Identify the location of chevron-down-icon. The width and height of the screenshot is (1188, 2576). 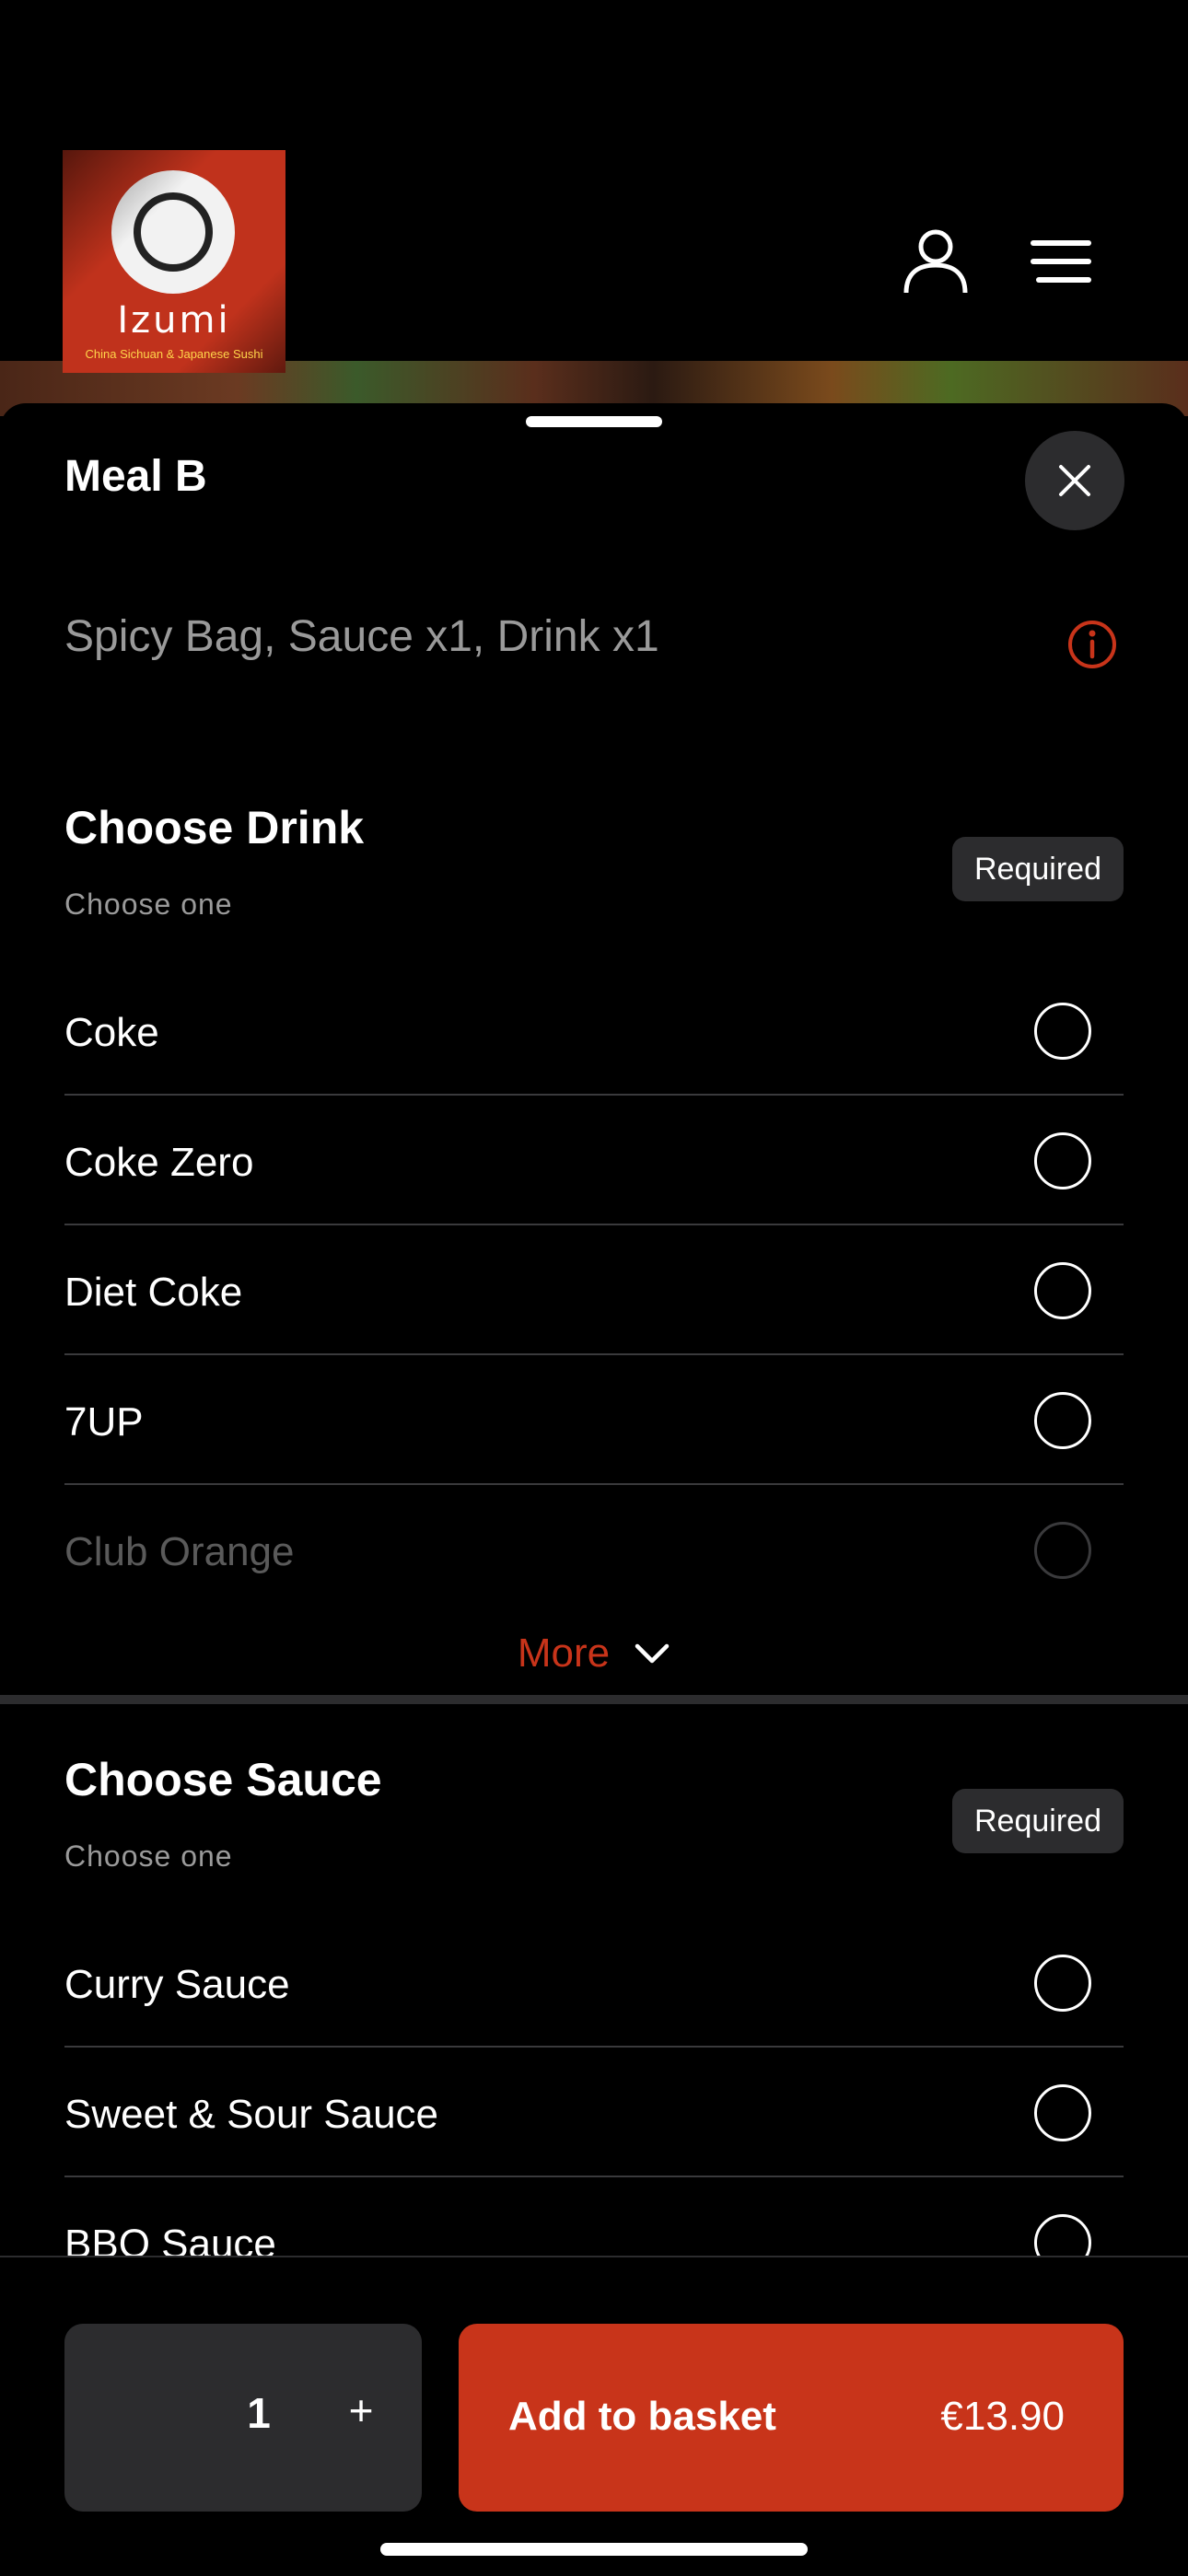
(652, 1653).